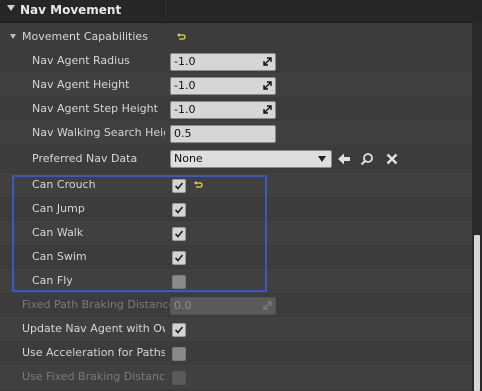  I want to click on nav-agent-step-height-label: Nav Agent Step Height, so click(95, 108).